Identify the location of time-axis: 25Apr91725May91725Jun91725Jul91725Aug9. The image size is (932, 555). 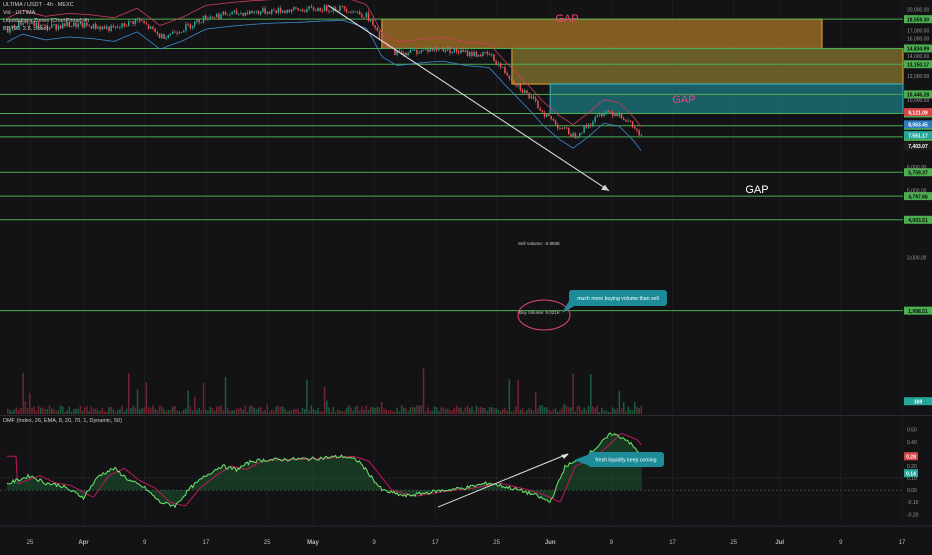
(466, 543).